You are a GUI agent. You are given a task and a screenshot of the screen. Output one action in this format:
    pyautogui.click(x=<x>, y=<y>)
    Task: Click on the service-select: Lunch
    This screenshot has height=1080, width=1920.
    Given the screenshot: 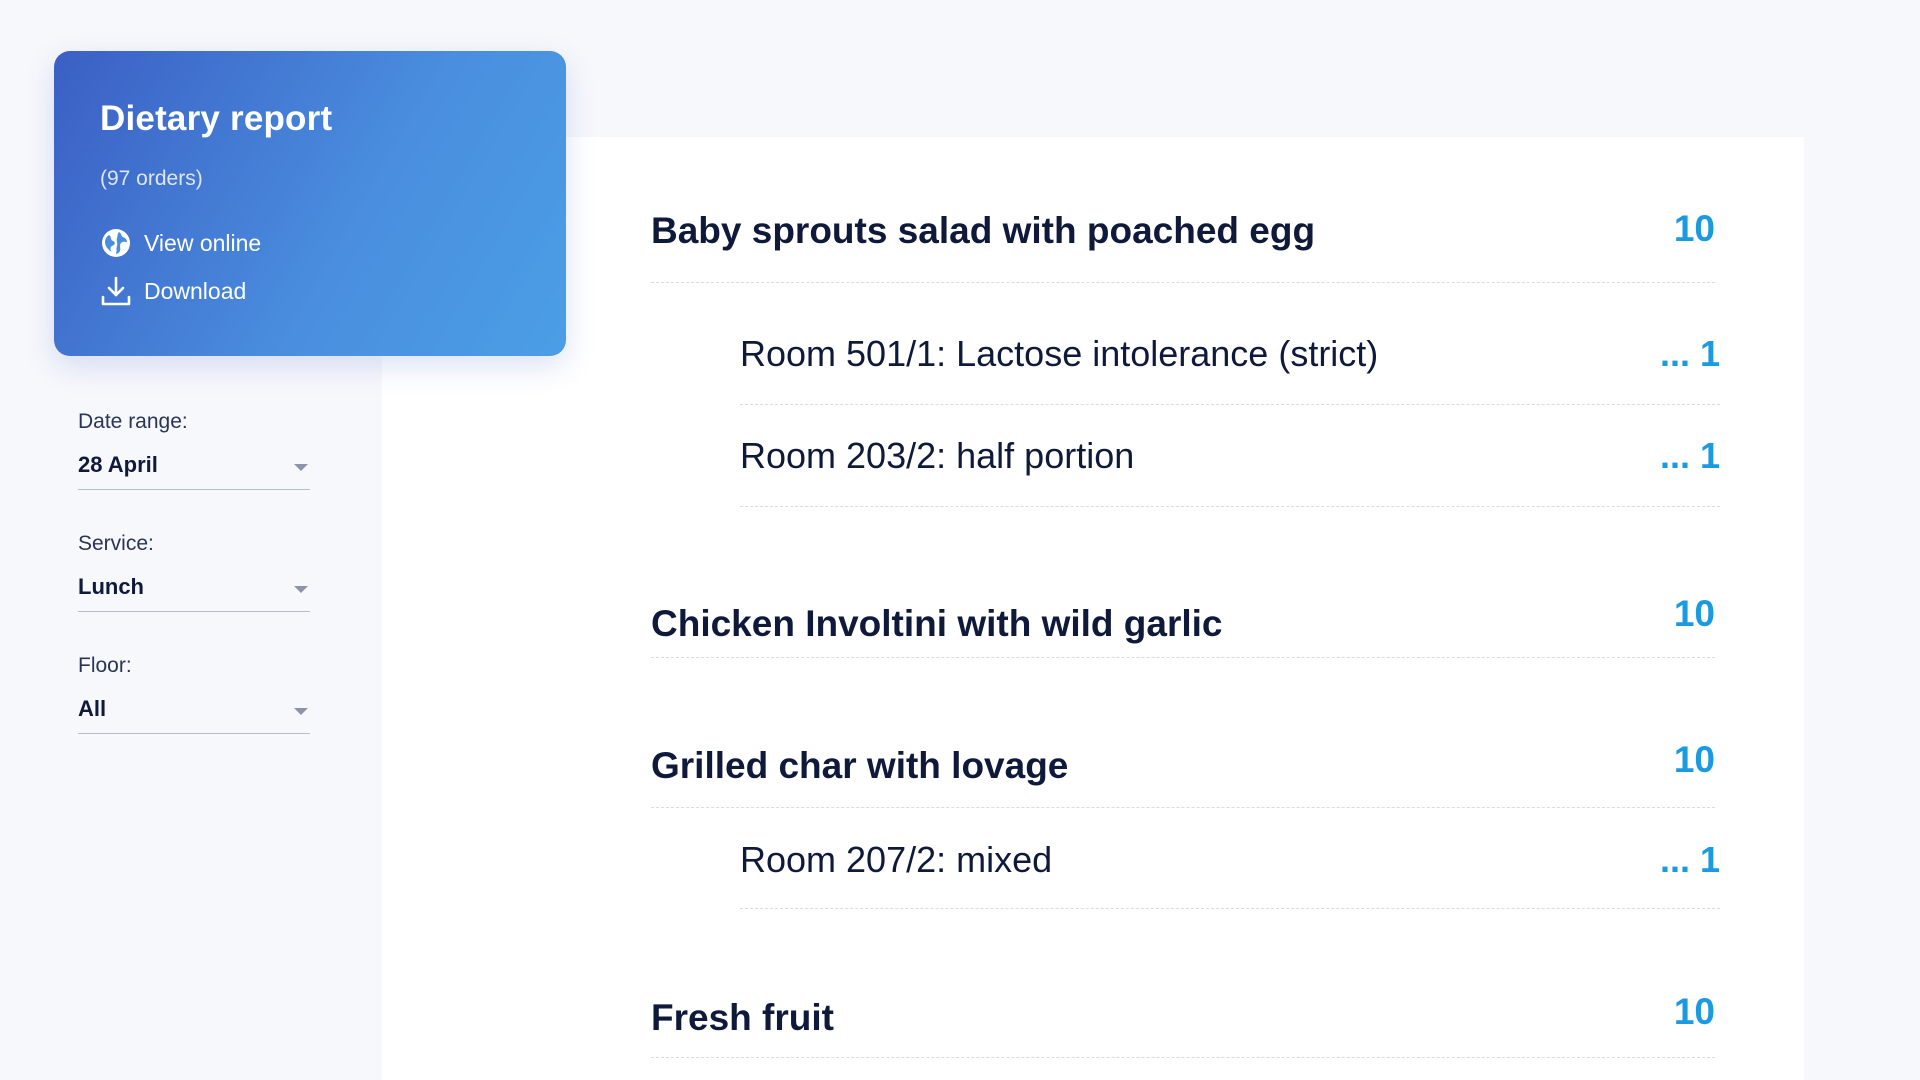 What is the action you would take?
    pyautogui.click(x=194, y=593)
    